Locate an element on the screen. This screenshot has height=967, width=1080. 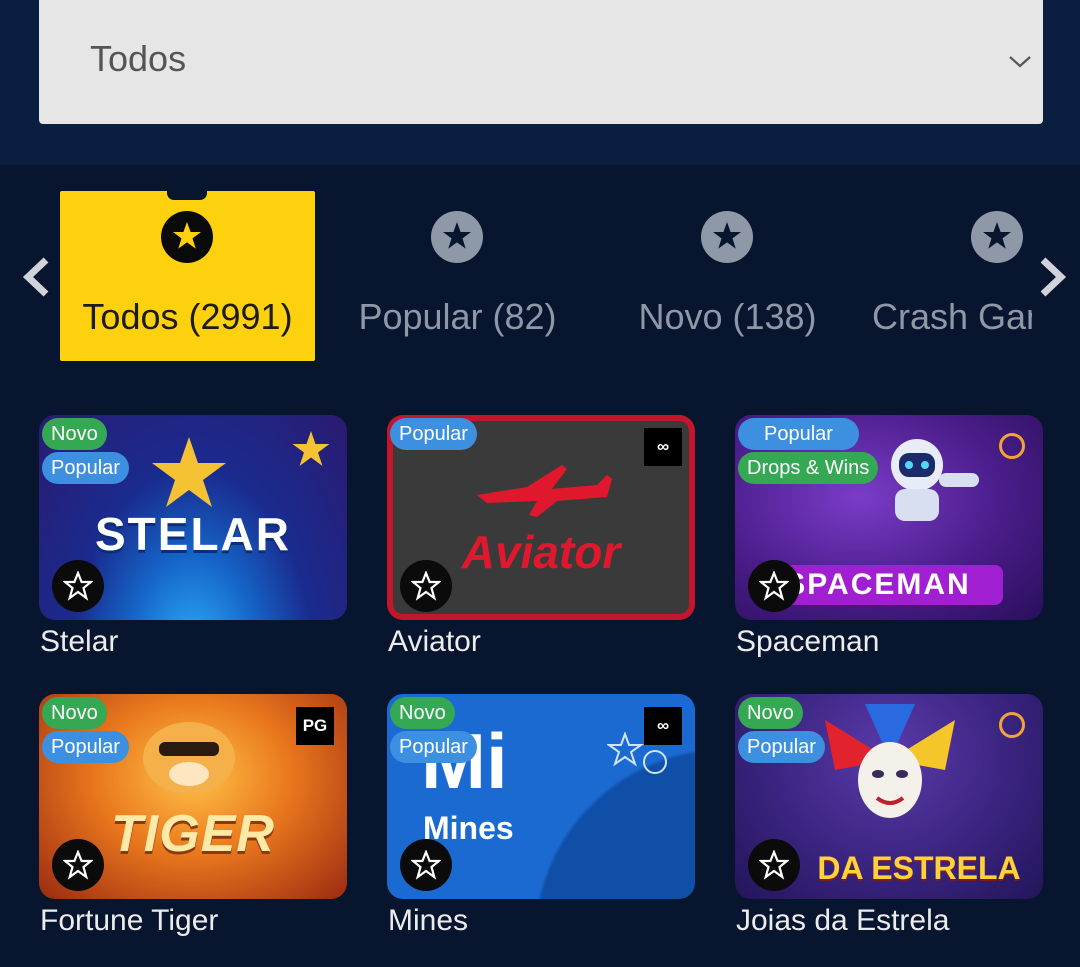
game-name: Stelar is located at coordinates (79, 641).